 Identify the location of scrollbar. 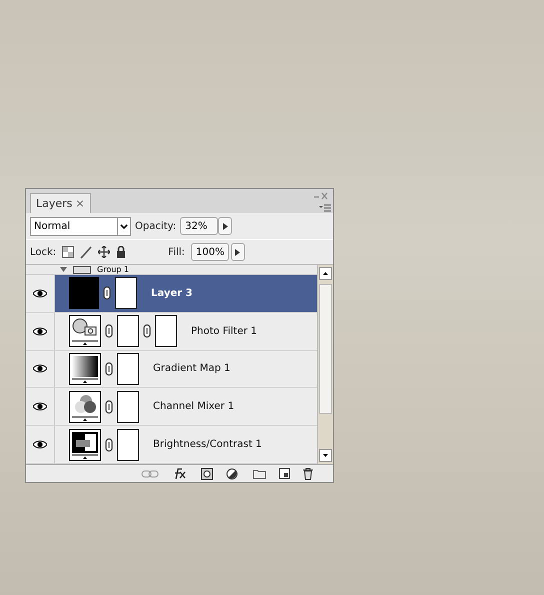
(325, 364).